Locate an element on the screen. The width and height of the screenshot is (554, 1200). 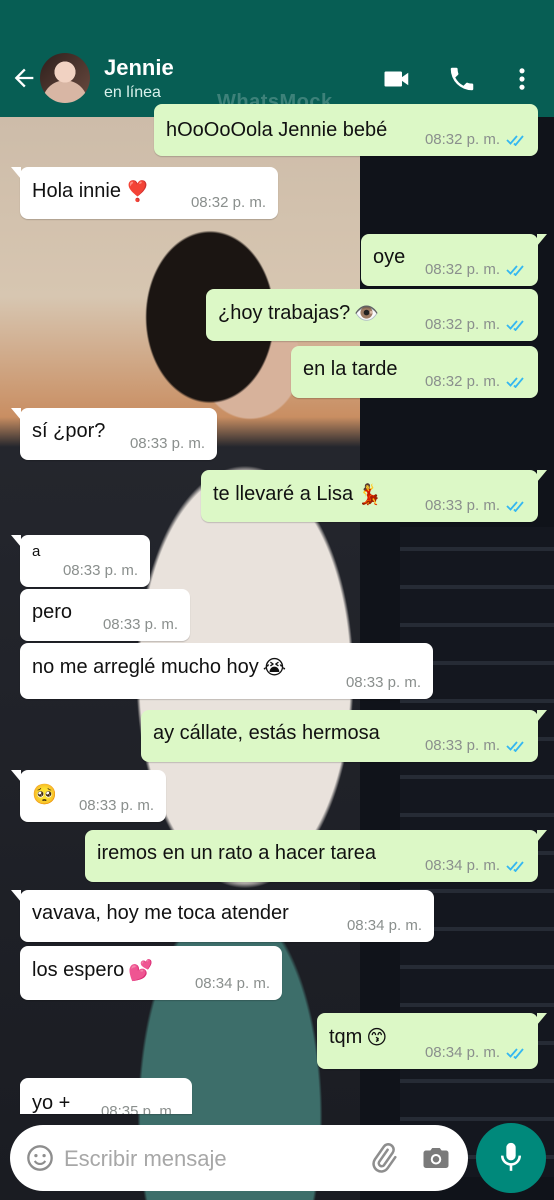
message-emoji: 💃 is located at coordinates (369, 495).